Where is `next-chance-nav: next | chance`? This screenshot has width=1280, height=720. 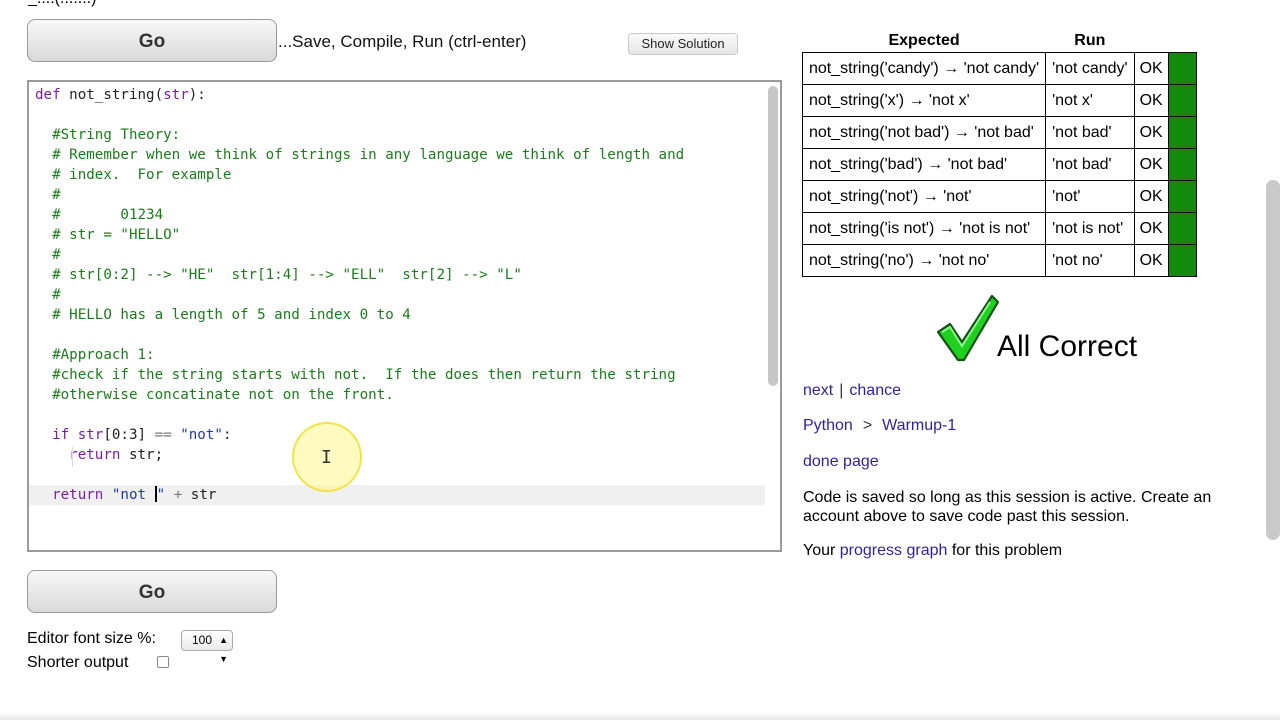 next-chance-nav: next | chance is located at coordinates (852, 391).